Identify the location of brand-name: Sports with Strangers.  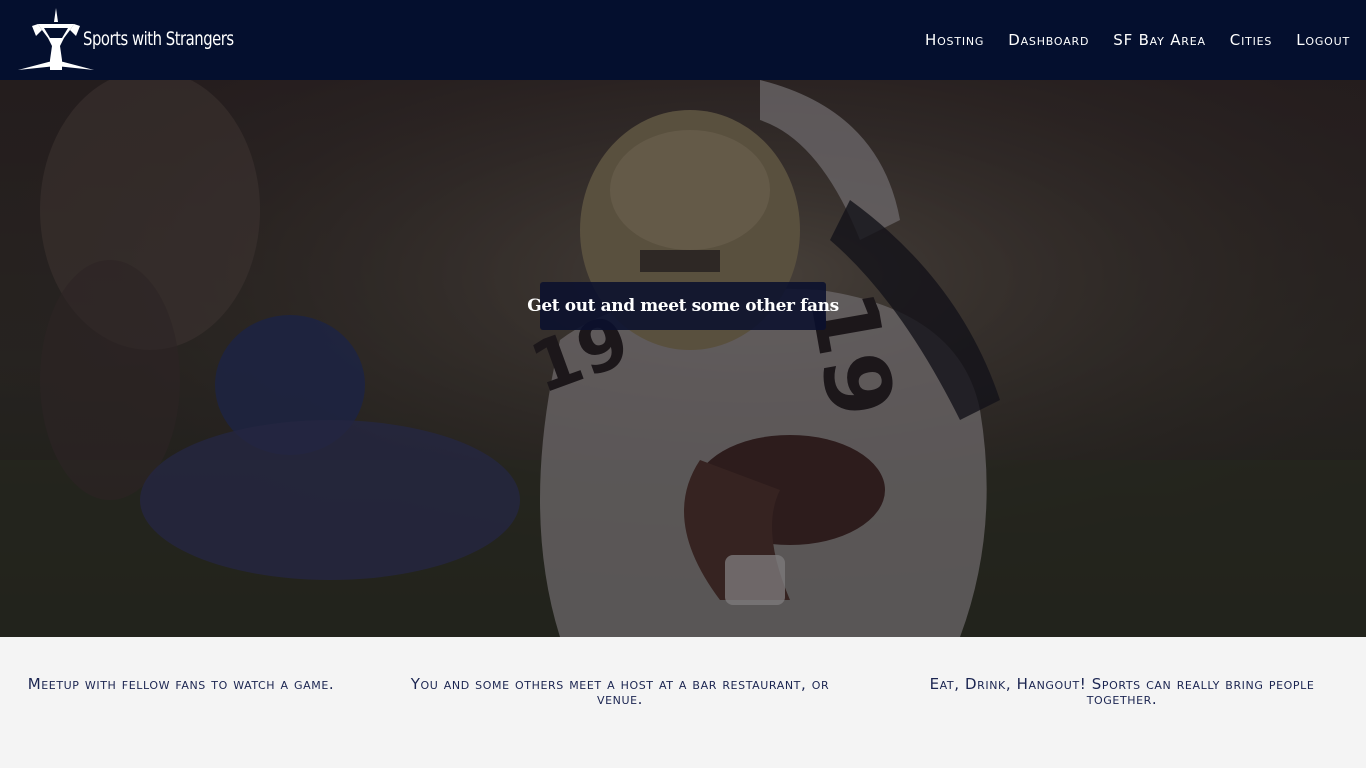
(158, 39).